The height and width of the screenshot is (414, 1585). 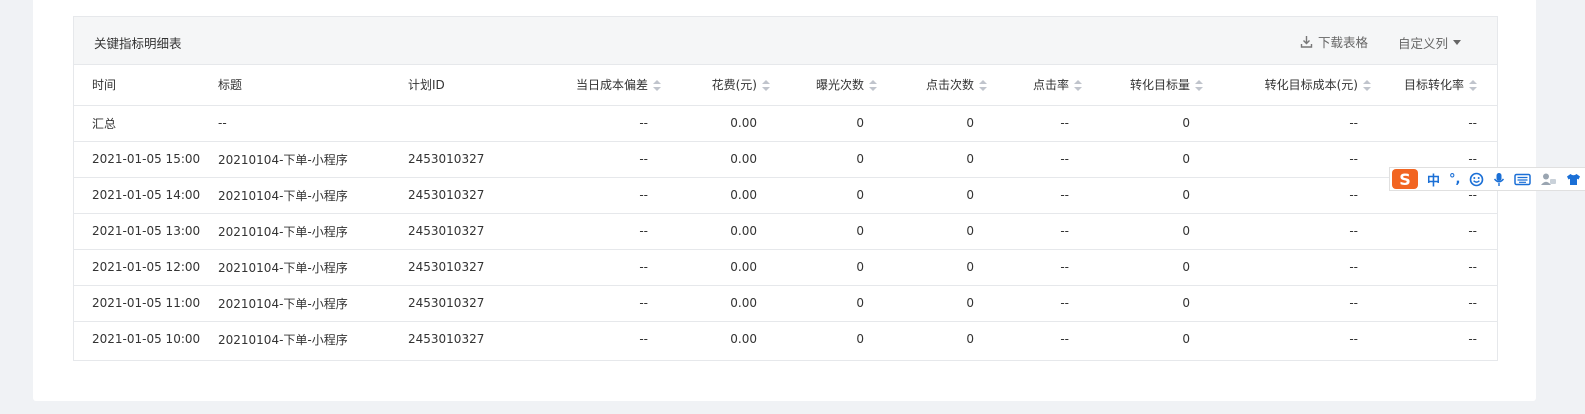 I want to click on column-header-label: 目标转化率, so click(x=1433, y=85).